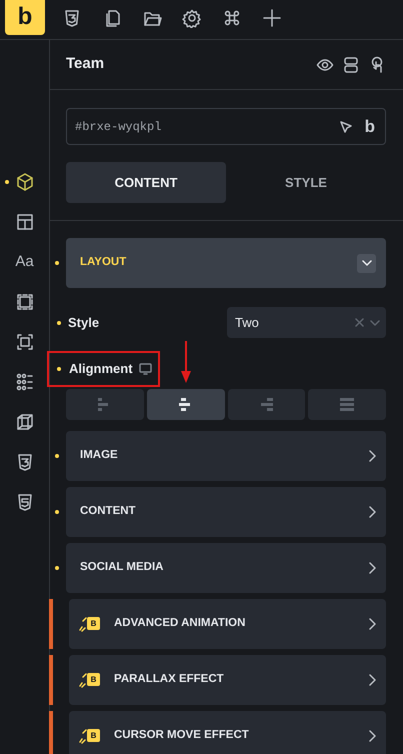 The width and height of the screenshot is (403, 754). What do you see at coordinates (108, 511) in the screenshot?
I see `section-title: CONTENT` at bounding box center [108, 511].